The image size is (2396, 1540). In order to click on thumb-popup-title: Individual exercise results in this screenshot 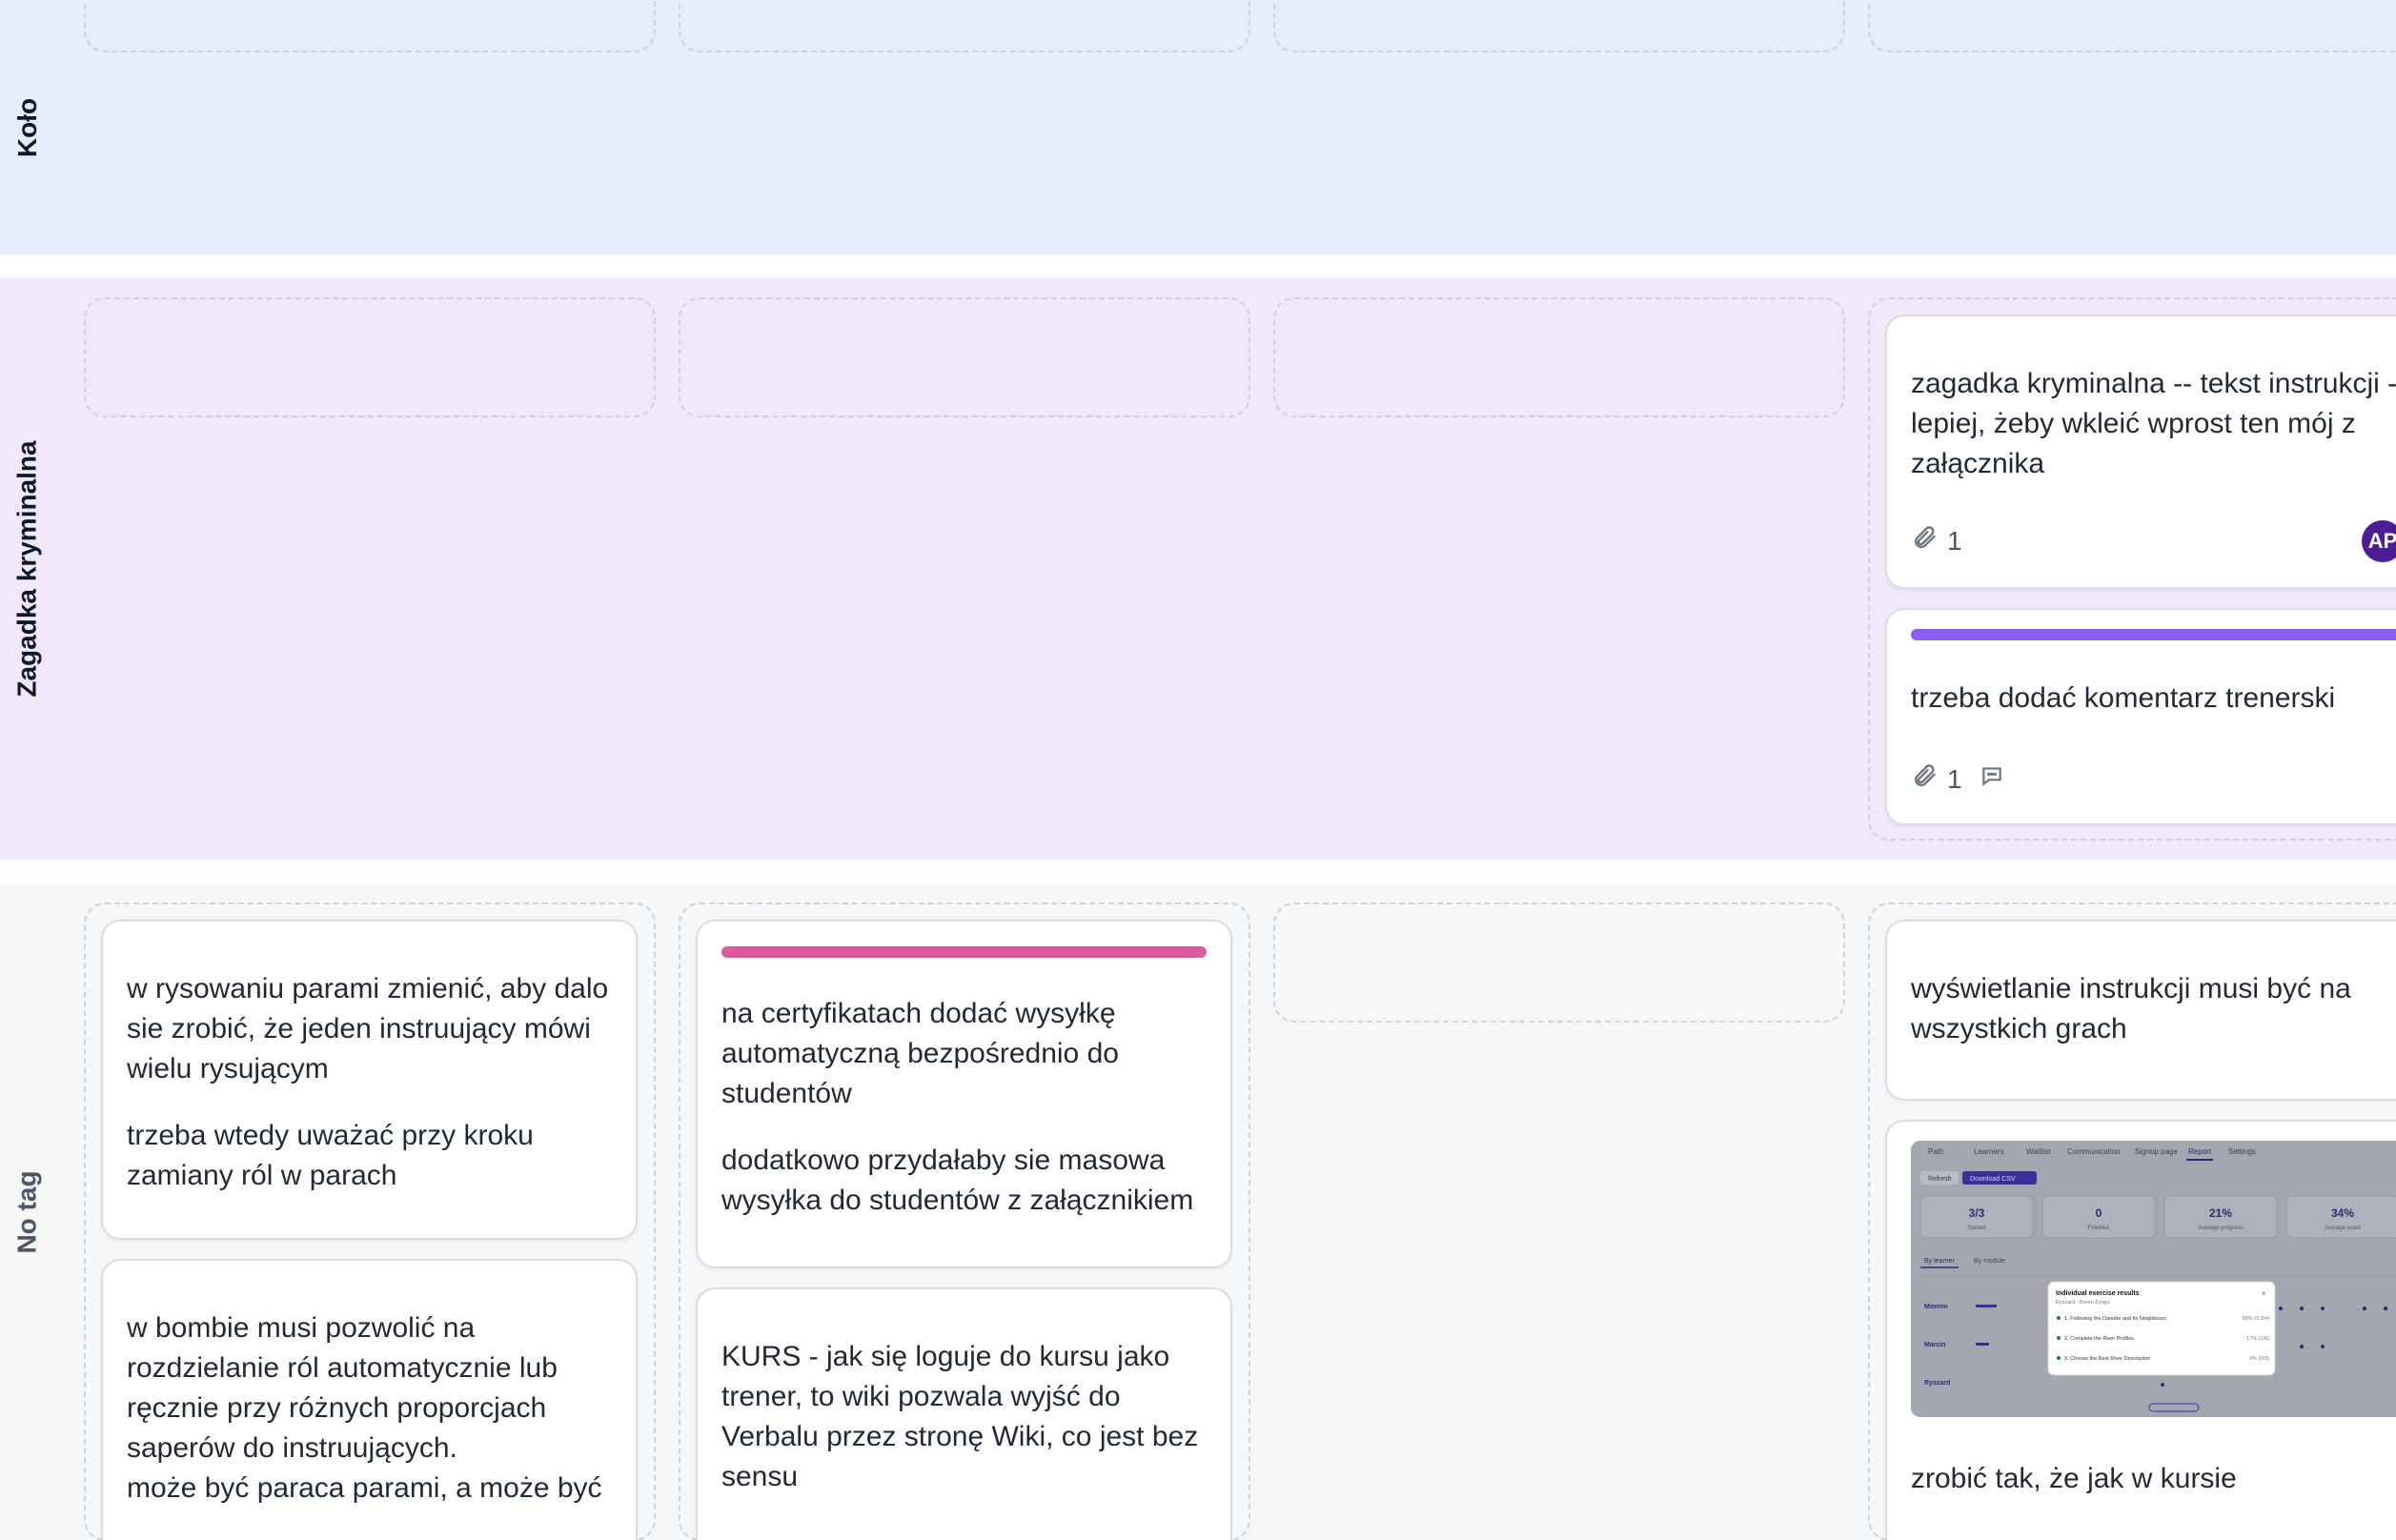, I will do `click(2098, 1293)`.